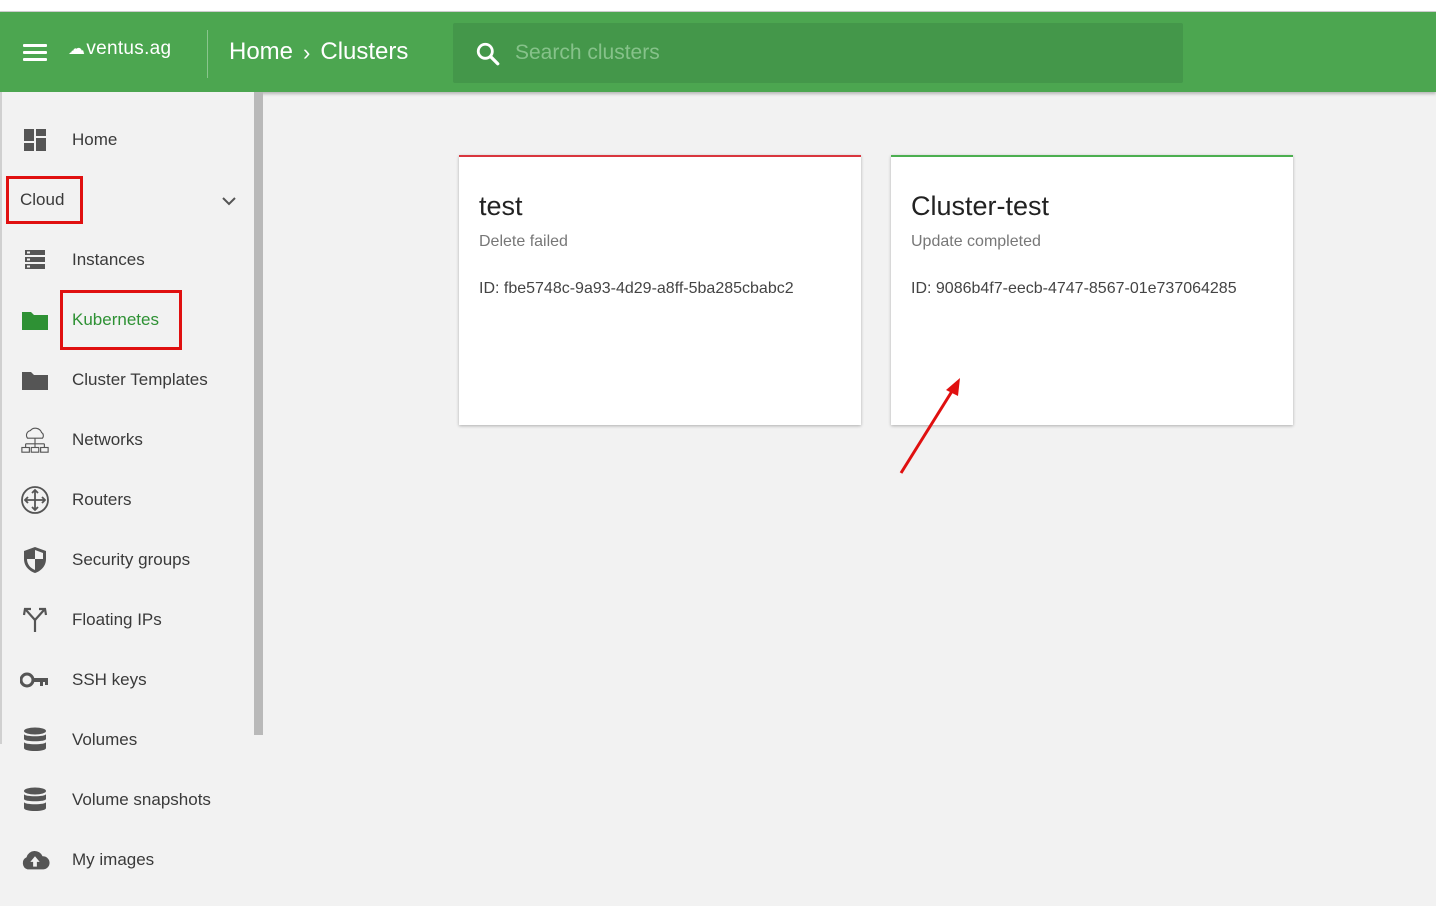 Image resolution: width=1436 pixels, height=906 pixels. Describe the element at coordinates (1074, 288) in the screenshot. I see `cluster-id: ID: 9086b4f7-eecb-4747-8567-01e737064285` at that location.